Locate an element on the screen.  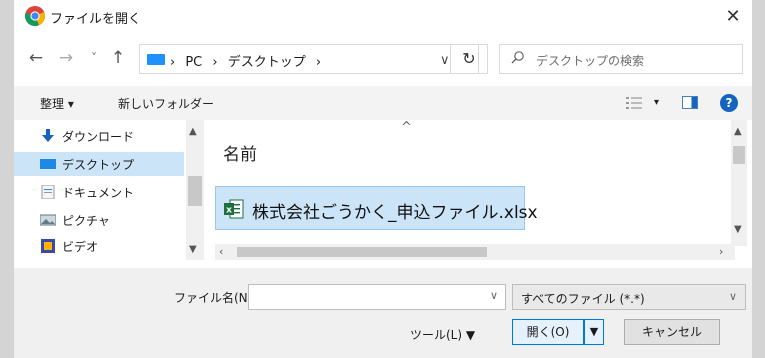
svg-text: x is located at coordinates (229, 211).